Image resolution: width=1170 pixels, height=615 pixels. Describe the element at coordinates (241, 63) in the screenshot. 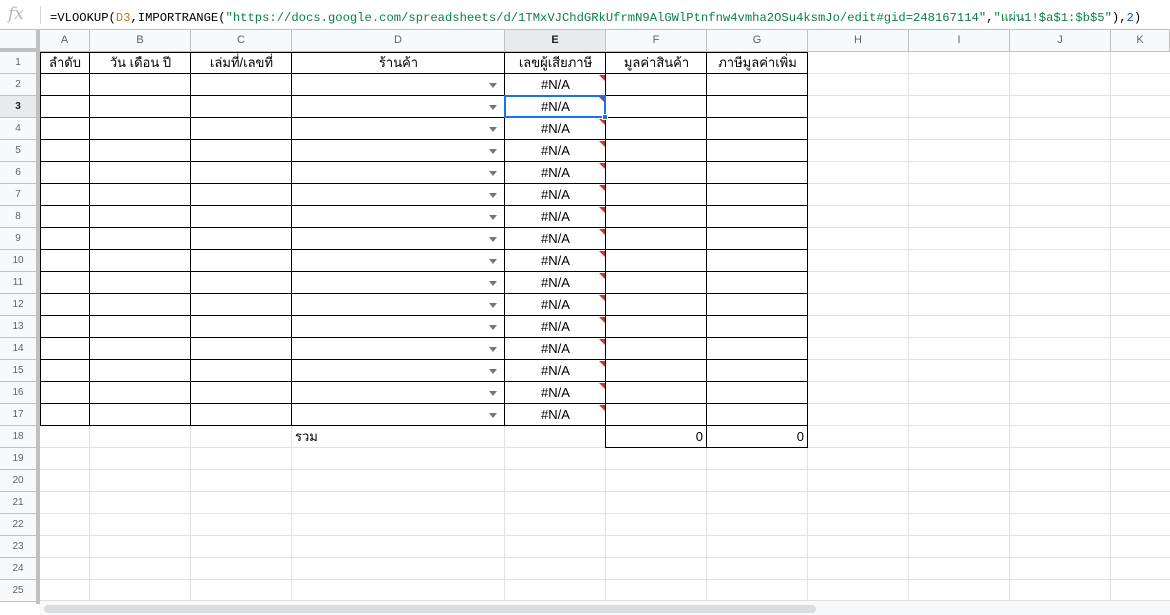

I see `header-cell-c: เล่มที่/เลขที่` at that location.